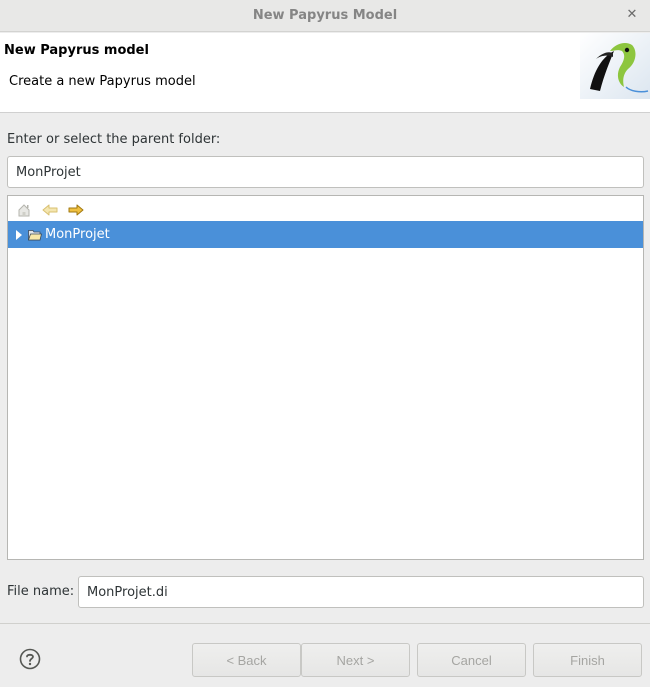 The width and height of the screenshot is (650, 687). I want to click on next-button: Next >, so click(355, 660).